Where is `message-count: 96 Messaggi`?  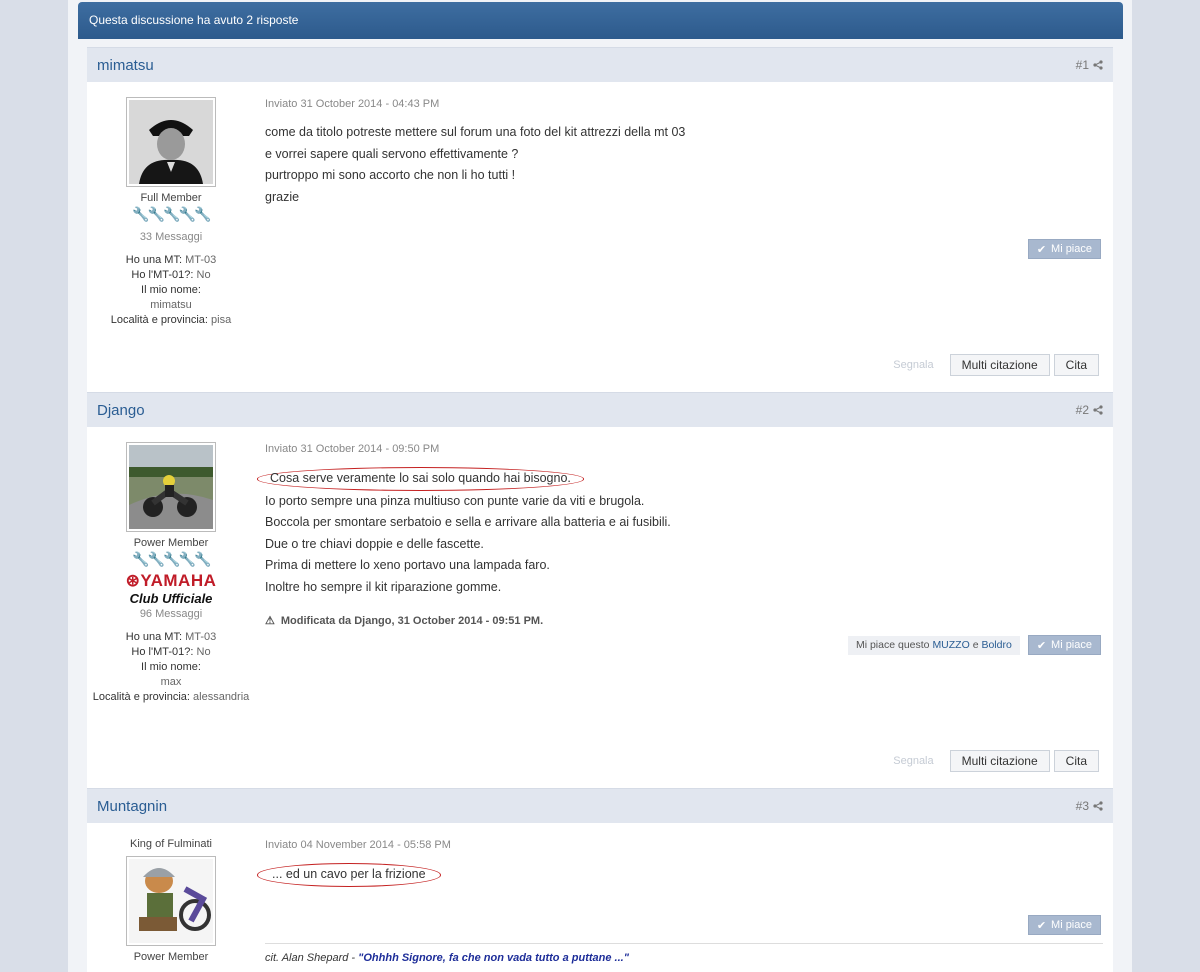 message-count: 96 Messaggi is located at coordinates (171, 614).